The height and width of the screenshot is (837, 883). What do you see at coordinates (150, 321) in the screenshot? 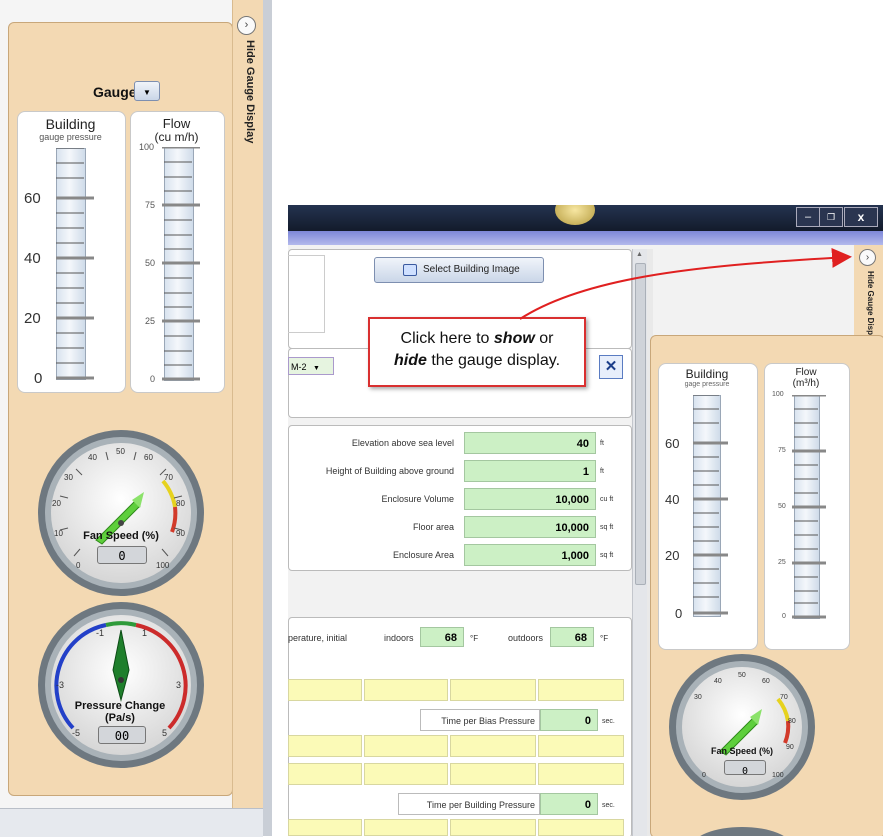
I see `flow-tick-25: 25` at bounding box center [150, 321].